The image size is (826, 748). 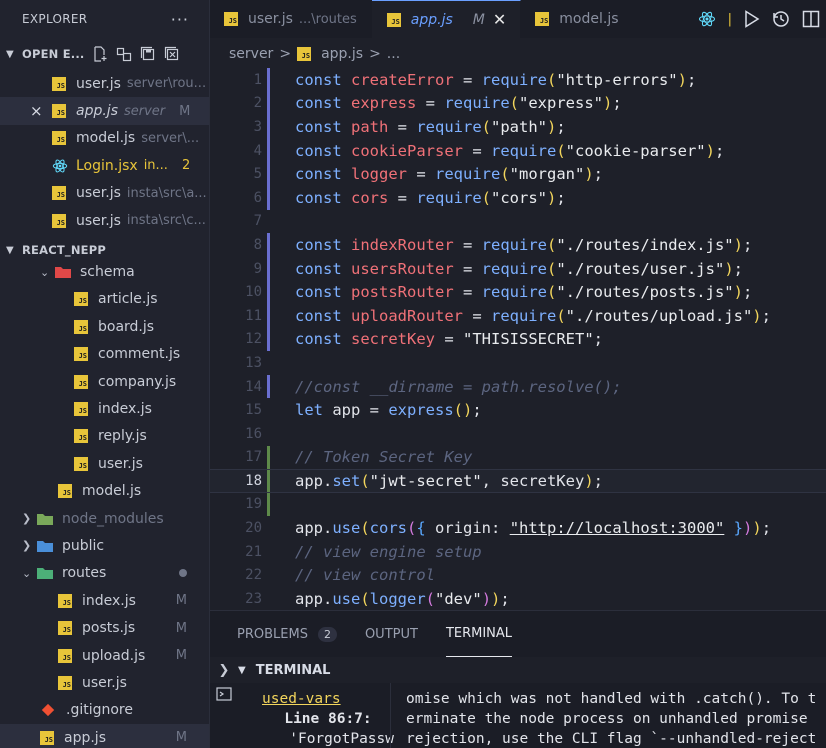 What do you see at coordinates (446, 19) in the screenshot?
I see `tab-app-js: JS app.js M ✕` at bounding box center [446, 19].